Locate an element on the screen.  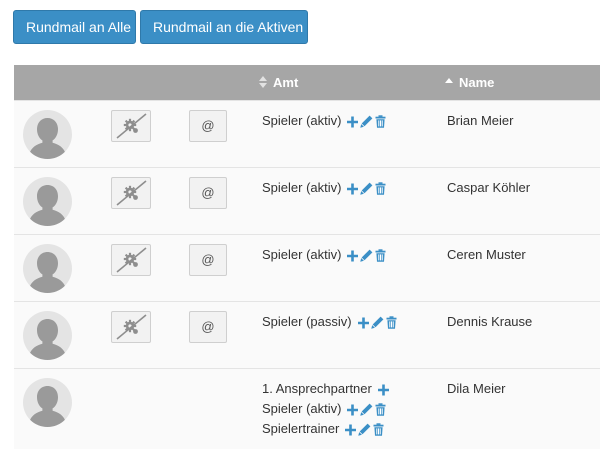
roles-list: Spieler (passiv) is located at coordinates (329, 322).